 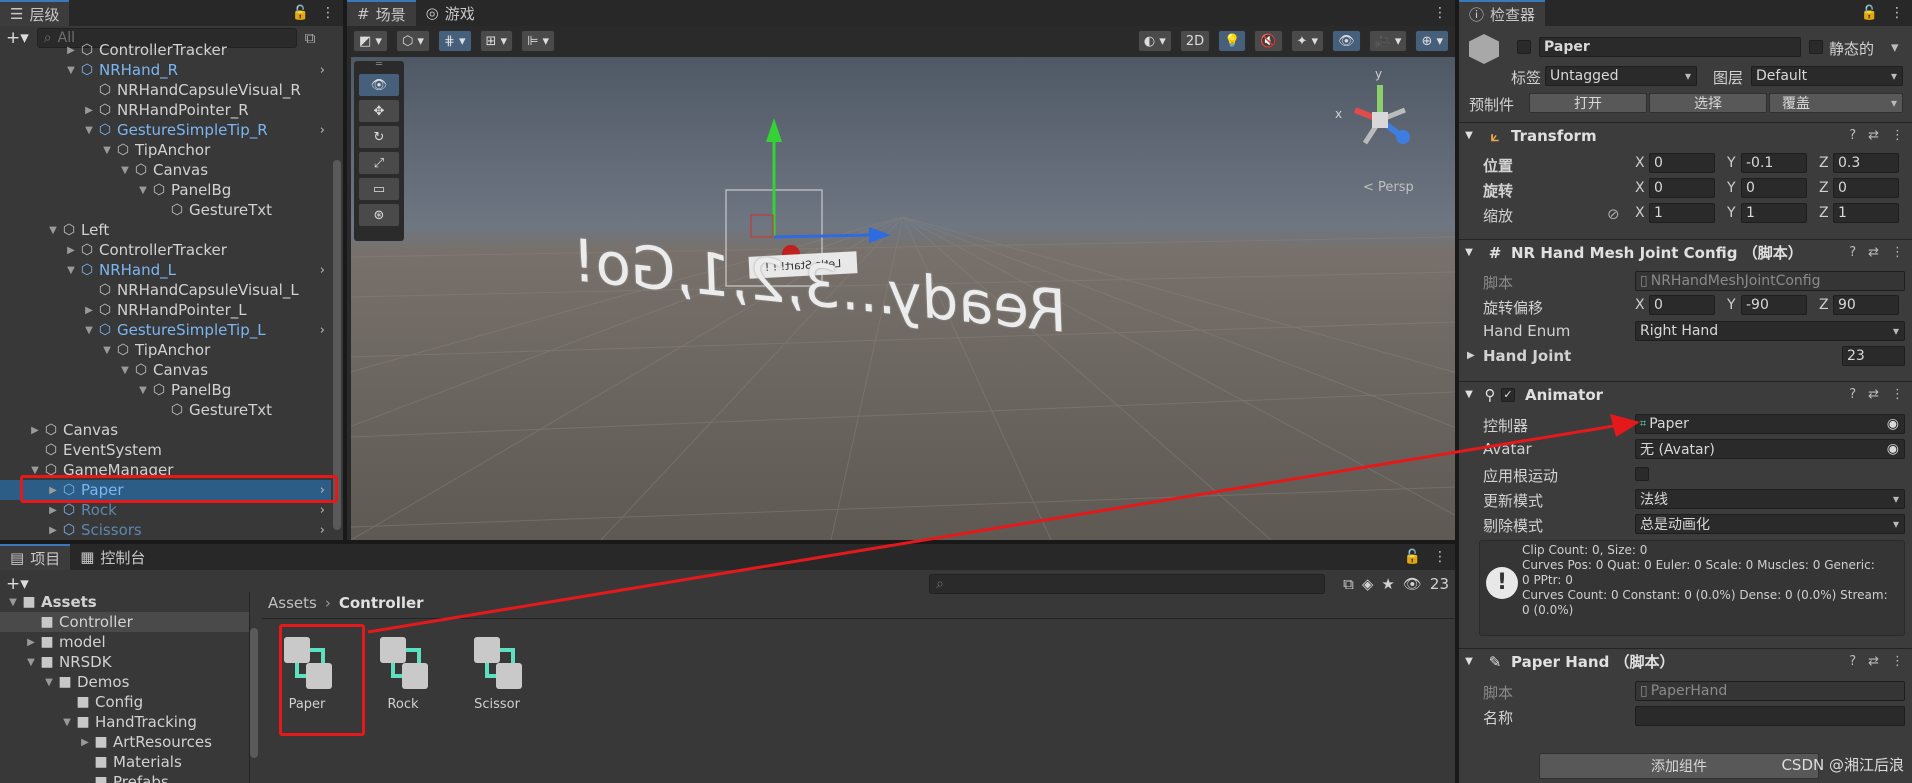 What do you see at coordinates (381, 603) in the screenshot?
I see `breadcrumb-controller: Controller` at bounding box center [381, 603].